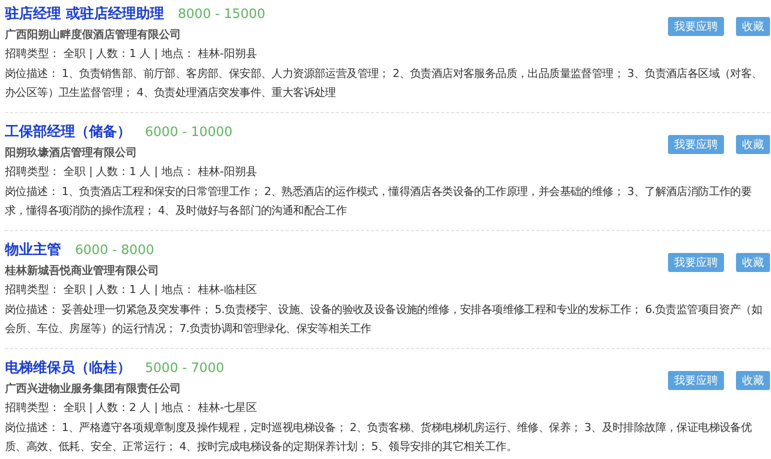  What do you see at coordinates (33, 250) in the screenshot?
I see `job-title-link: 物业主管` at bounding box center [33, 250].